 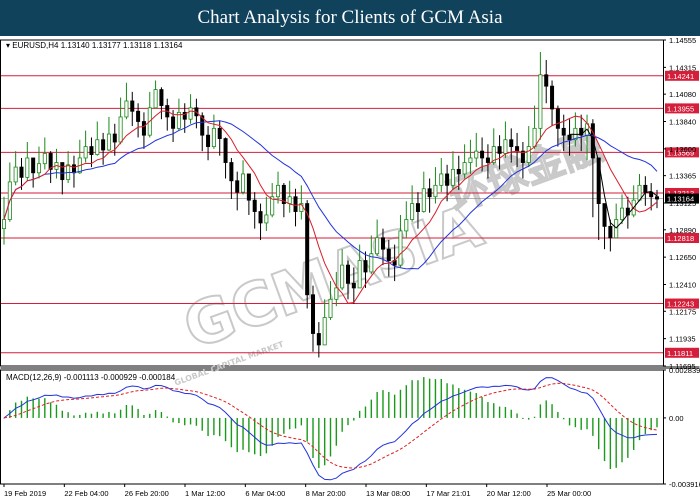 I want to click on x-tick-label: 26 Feb 20:00, so click(x=147, y=493).